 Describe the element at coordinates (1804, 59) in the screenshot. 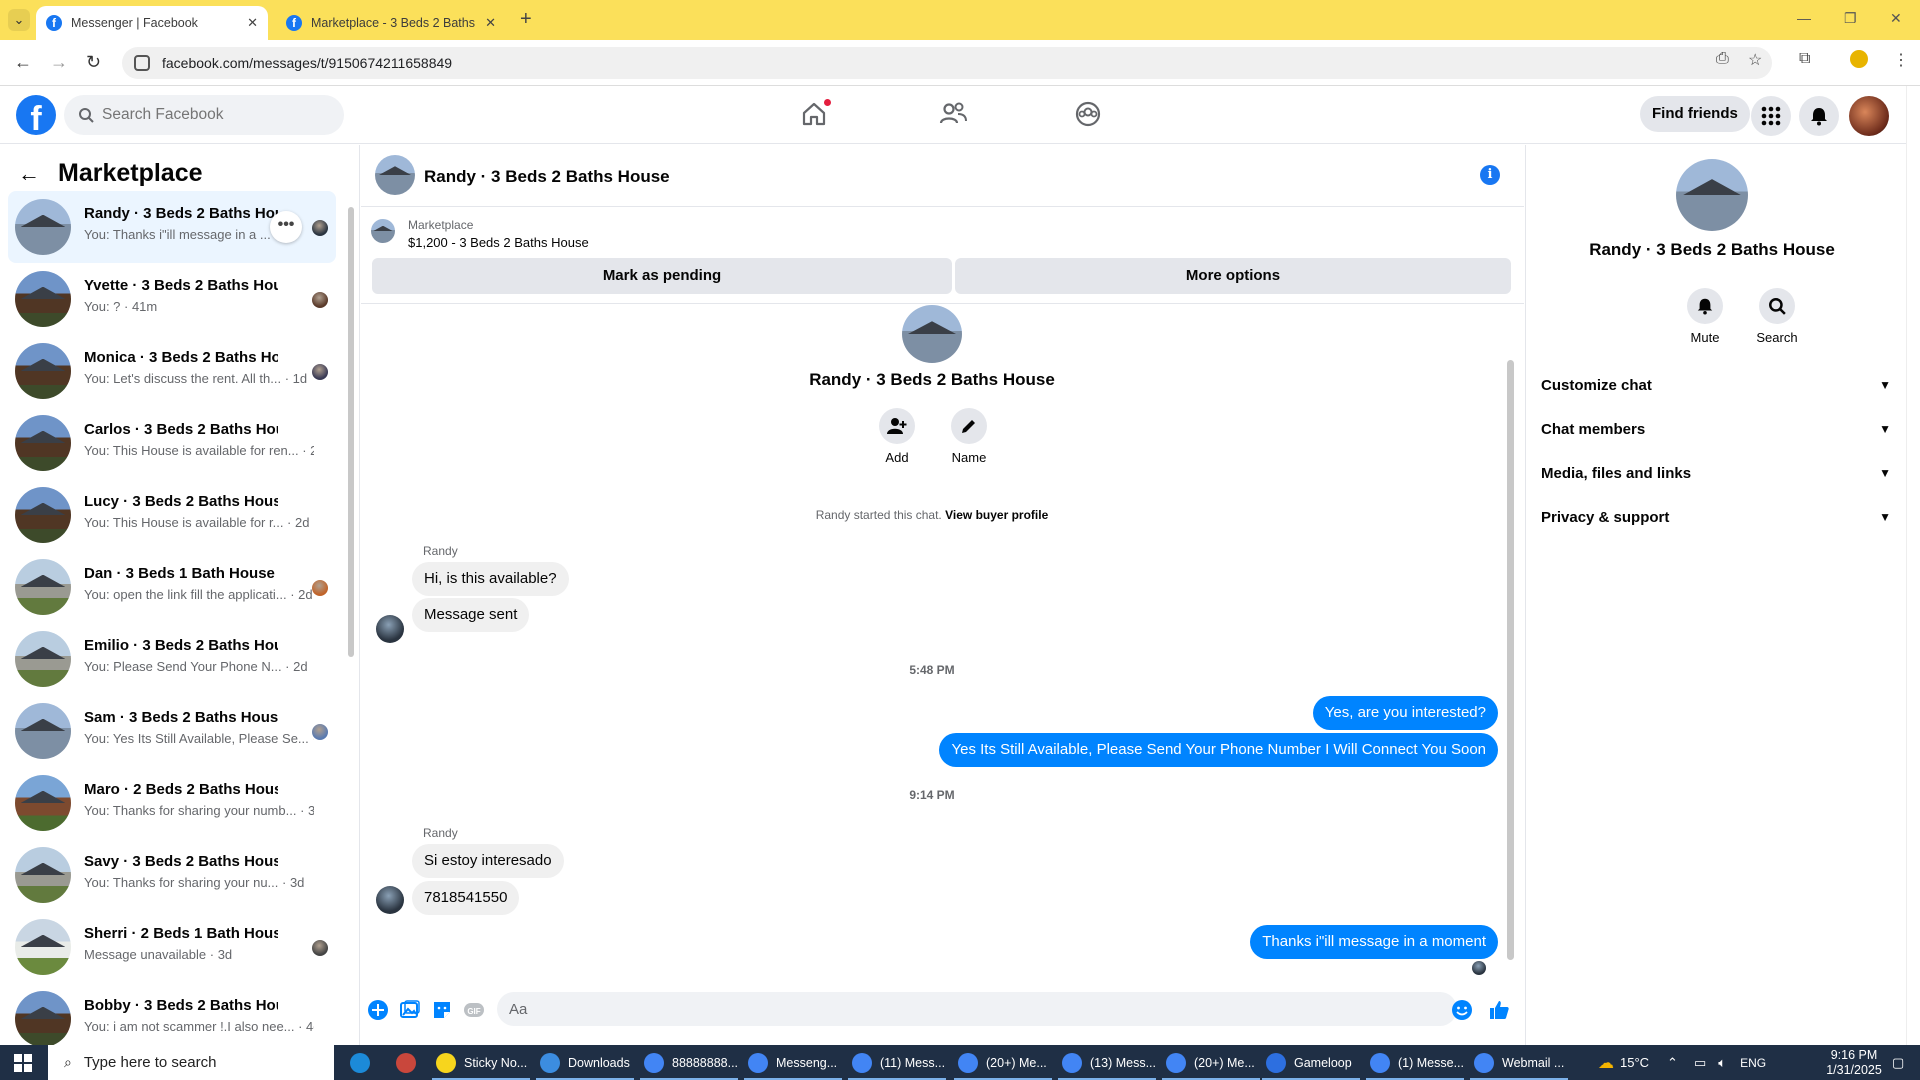

I see `extensions-icon: ⧉` at that location.